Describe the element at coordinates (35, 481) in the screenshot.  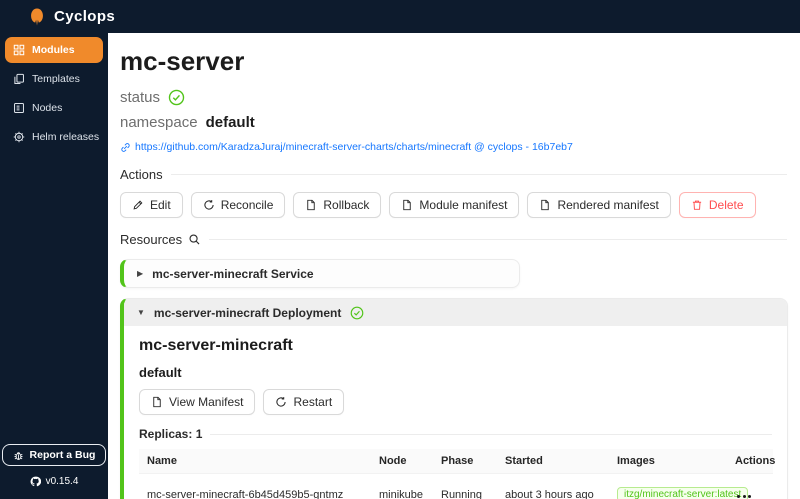
I see `github-icon` at that location.